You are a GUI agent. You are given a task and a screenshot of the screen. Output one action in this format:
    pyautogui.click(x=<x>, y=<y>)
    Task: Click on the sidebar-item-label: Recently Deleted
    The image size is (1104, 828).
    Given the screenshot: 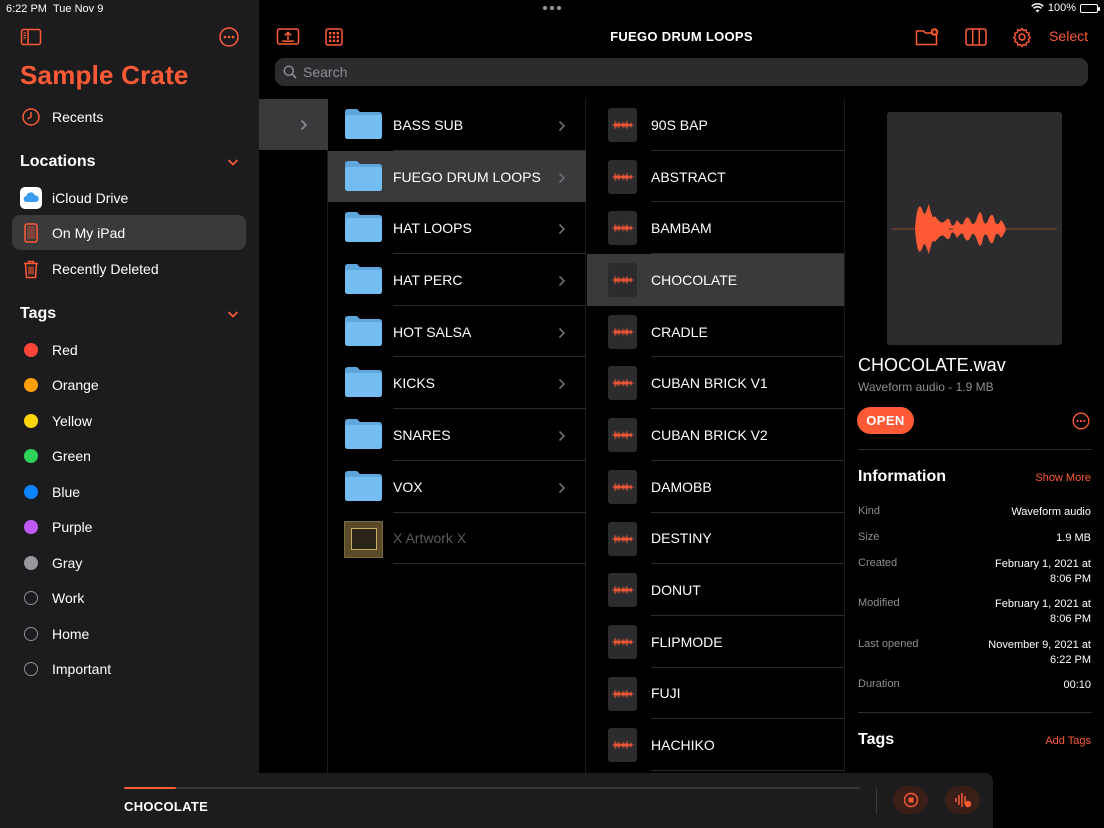 What is the action you would take?
    pyautogui.click(x=105, y=268)
    